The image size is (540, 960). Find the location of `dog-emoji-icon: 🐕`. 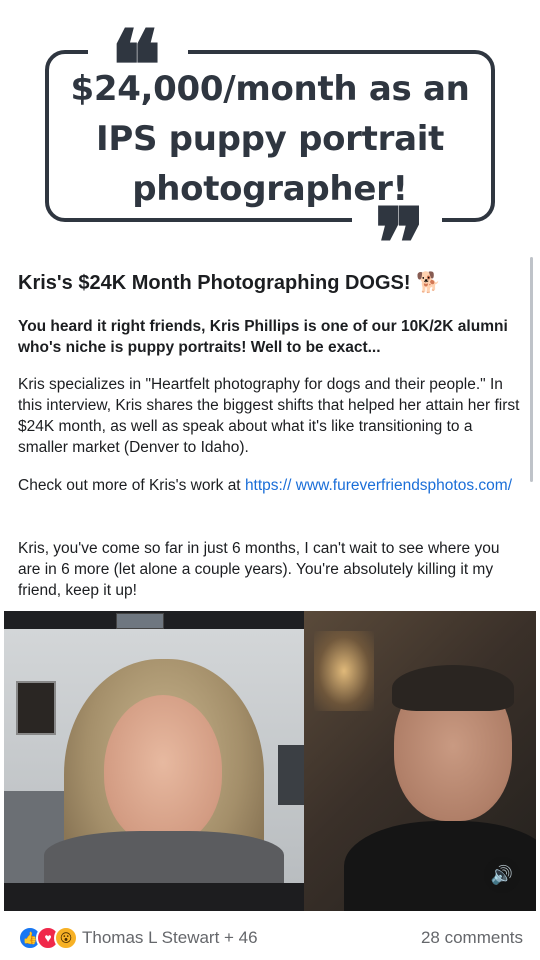

dog-emoji-icon: 🐕 is located at coordinates (429, 283).